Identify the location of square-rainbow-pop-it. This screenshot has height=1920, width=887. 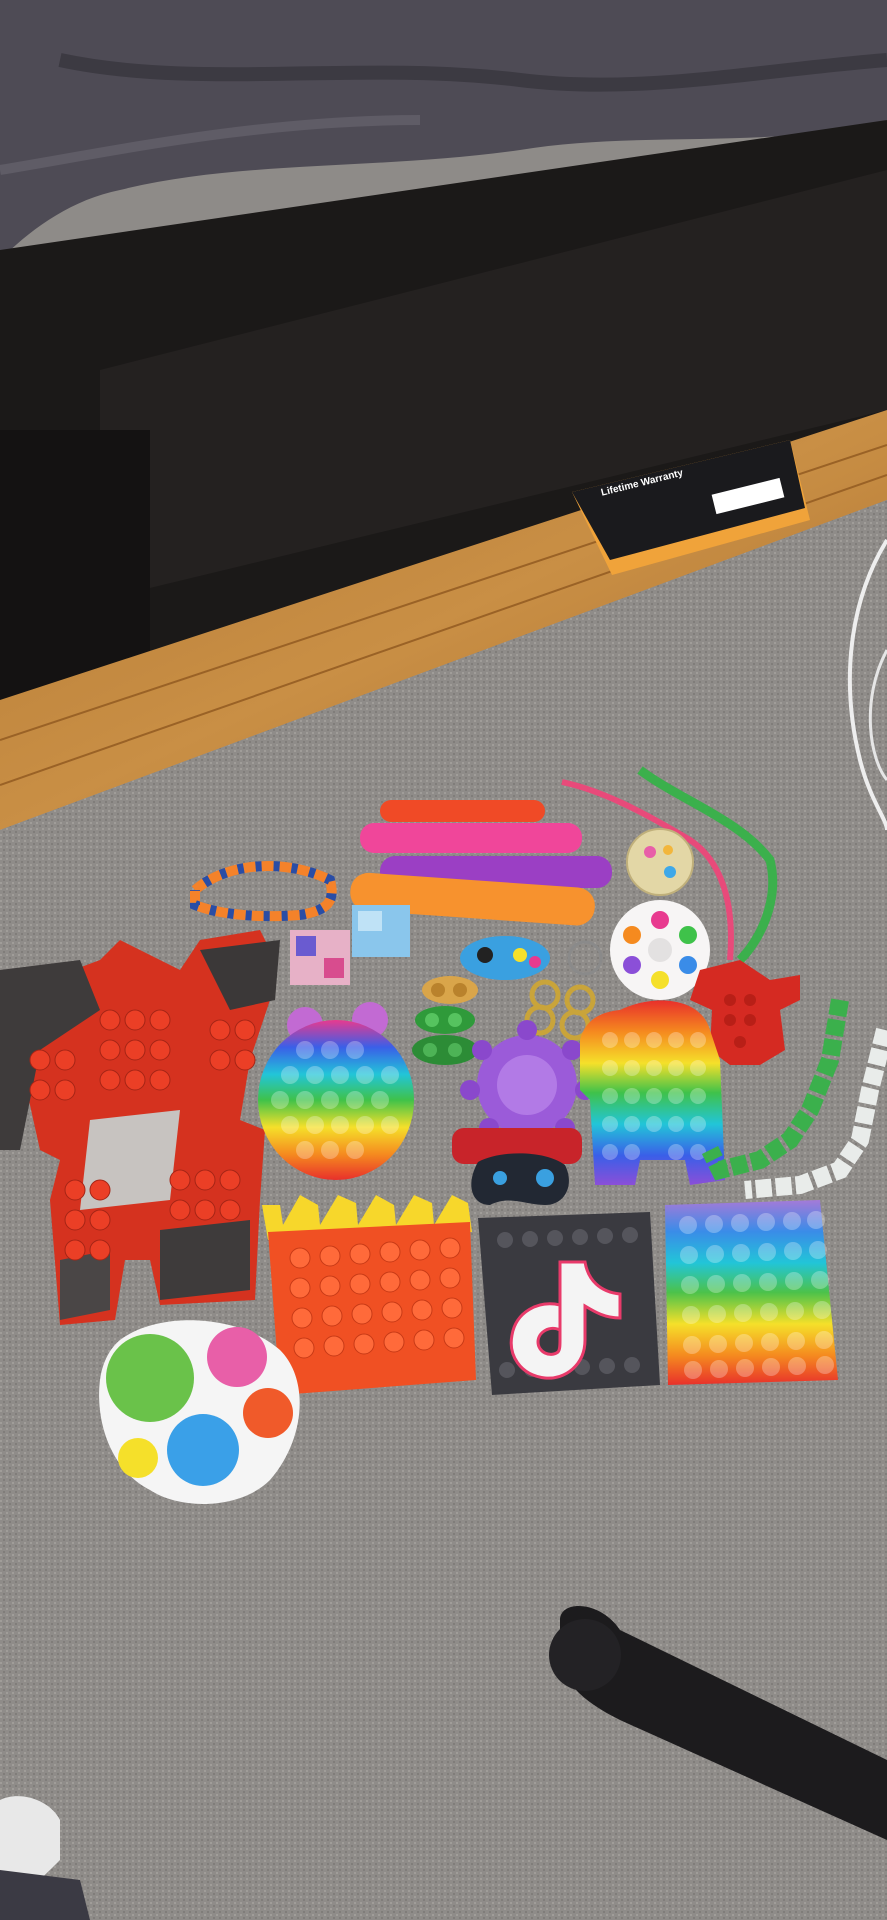
(751, 1292).